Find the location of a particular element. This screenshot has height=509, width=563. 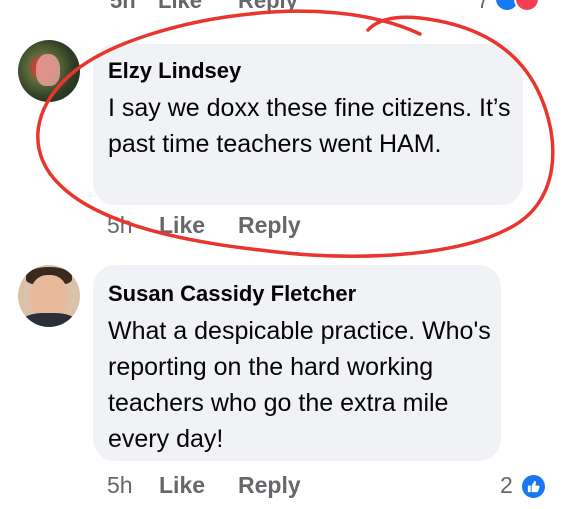

thumbs-up-icon is located at coordinates (533, 486).